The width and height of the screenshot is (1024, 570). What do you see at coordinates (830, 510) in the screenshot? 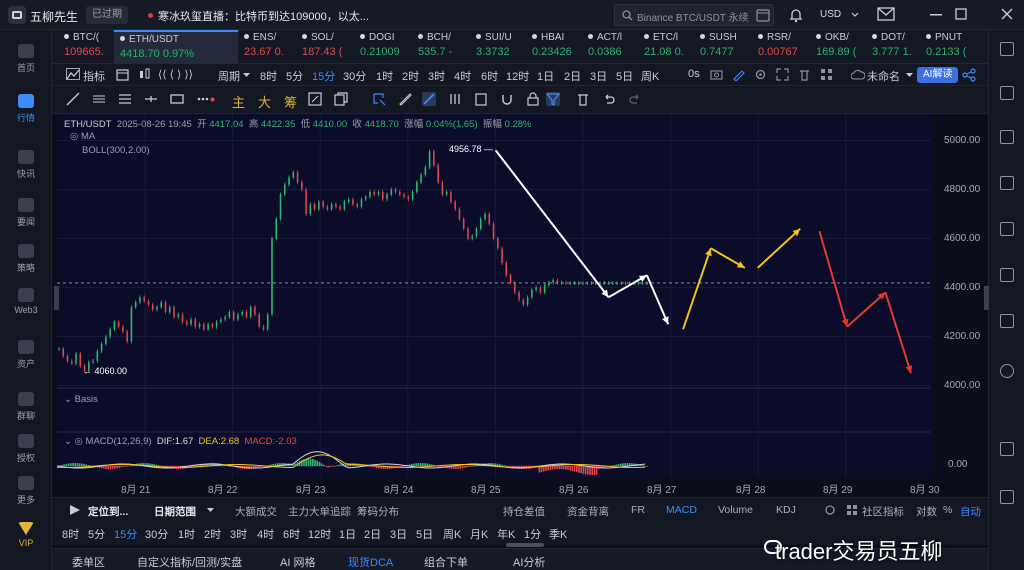
I see `settings-icon` at bounding box center [830, 510].